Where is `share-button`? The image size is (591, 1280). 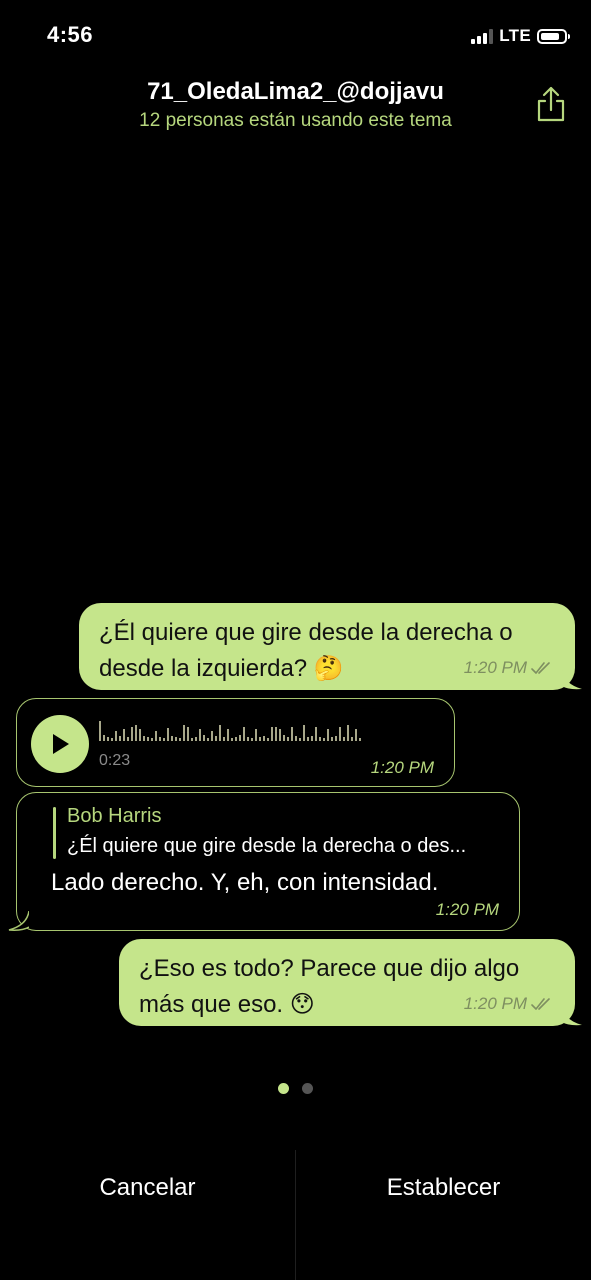 share-button is located at coordinates (551, 104).